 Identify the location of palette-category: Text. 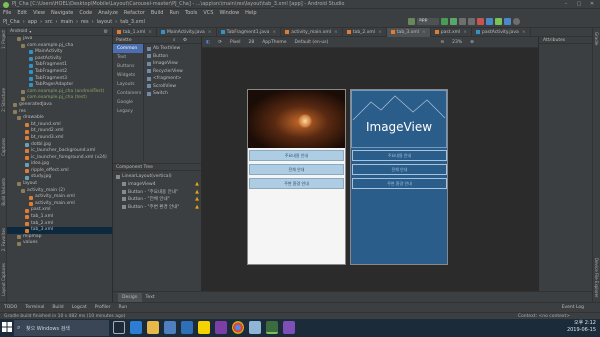
(128, 57).